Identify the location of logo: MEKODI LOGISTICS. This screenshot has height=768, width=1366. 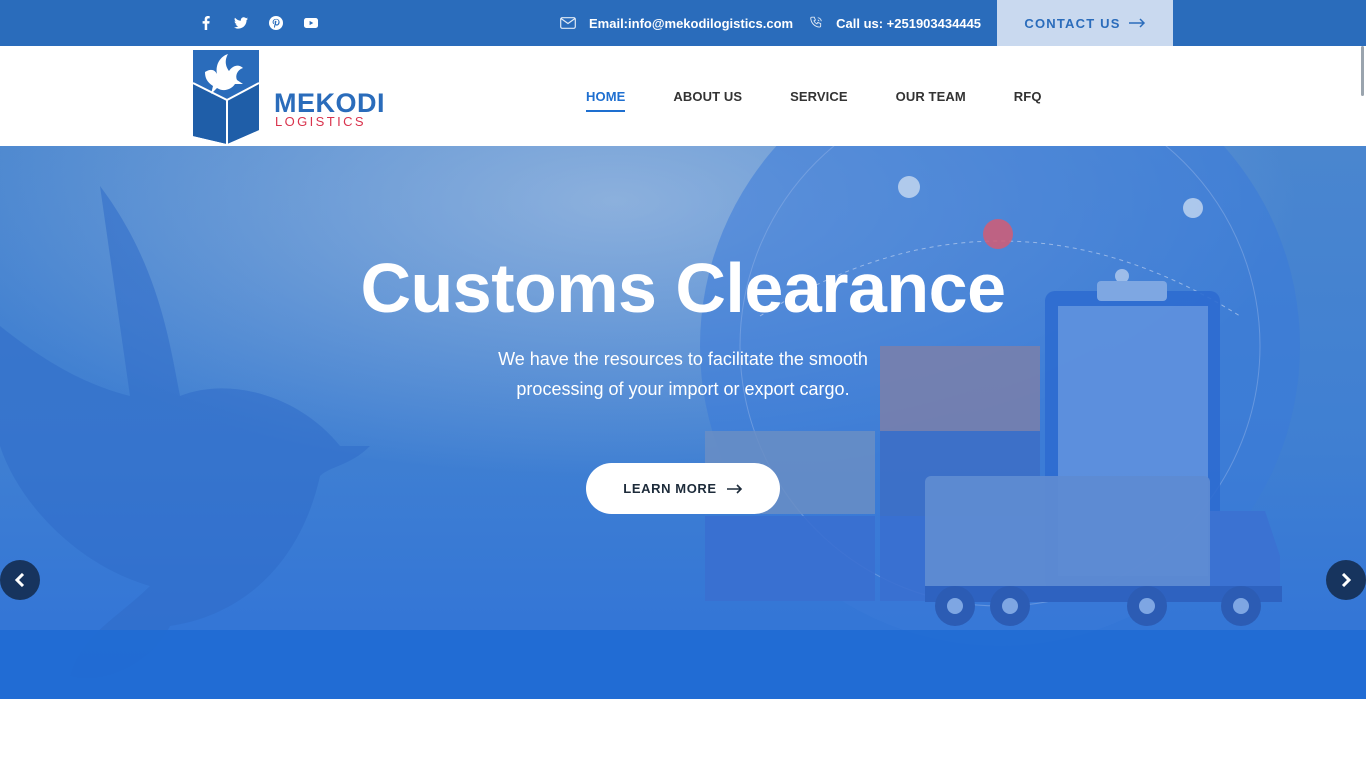
(293, 97).